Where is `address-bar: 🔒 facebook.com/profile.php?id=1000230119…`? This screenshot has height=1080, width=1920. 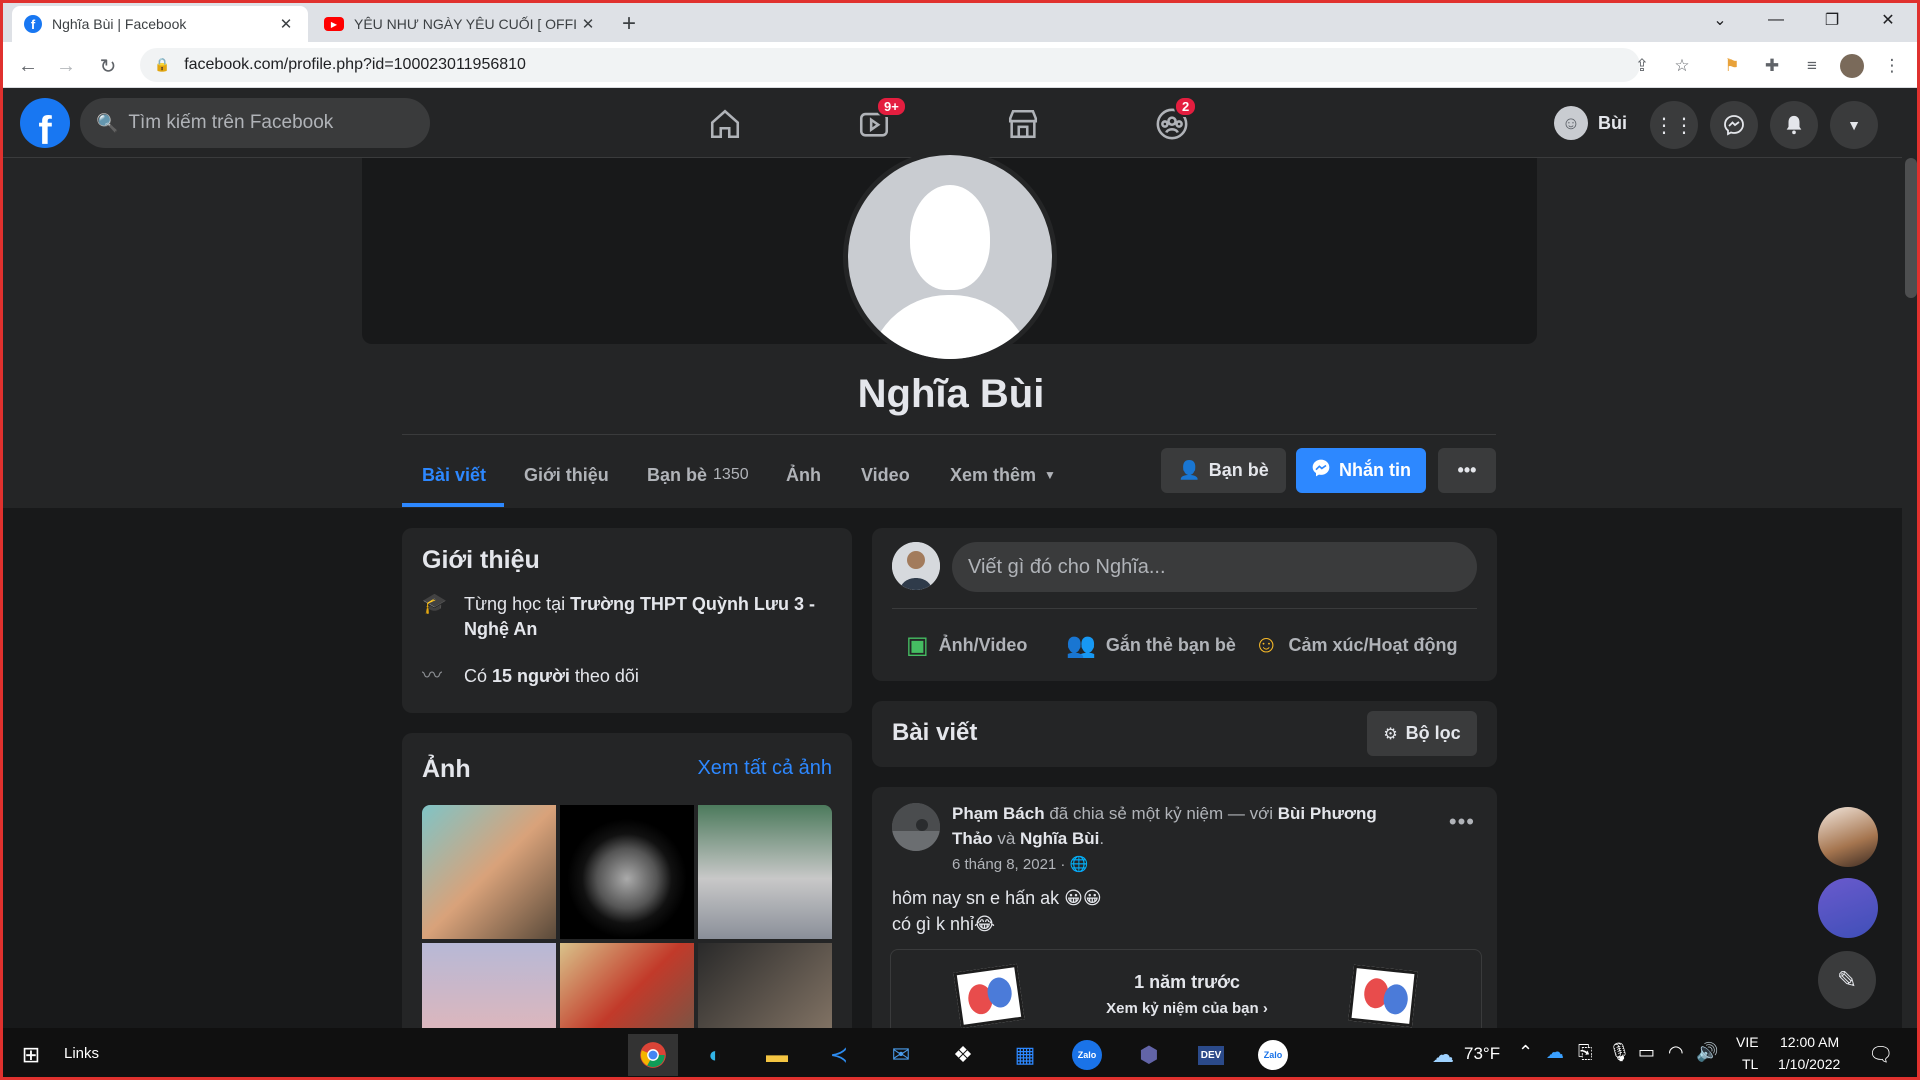
address-bar: 🔒 facebook.com/profile.php?id=1000230119… is located at coordinates (890, 65).